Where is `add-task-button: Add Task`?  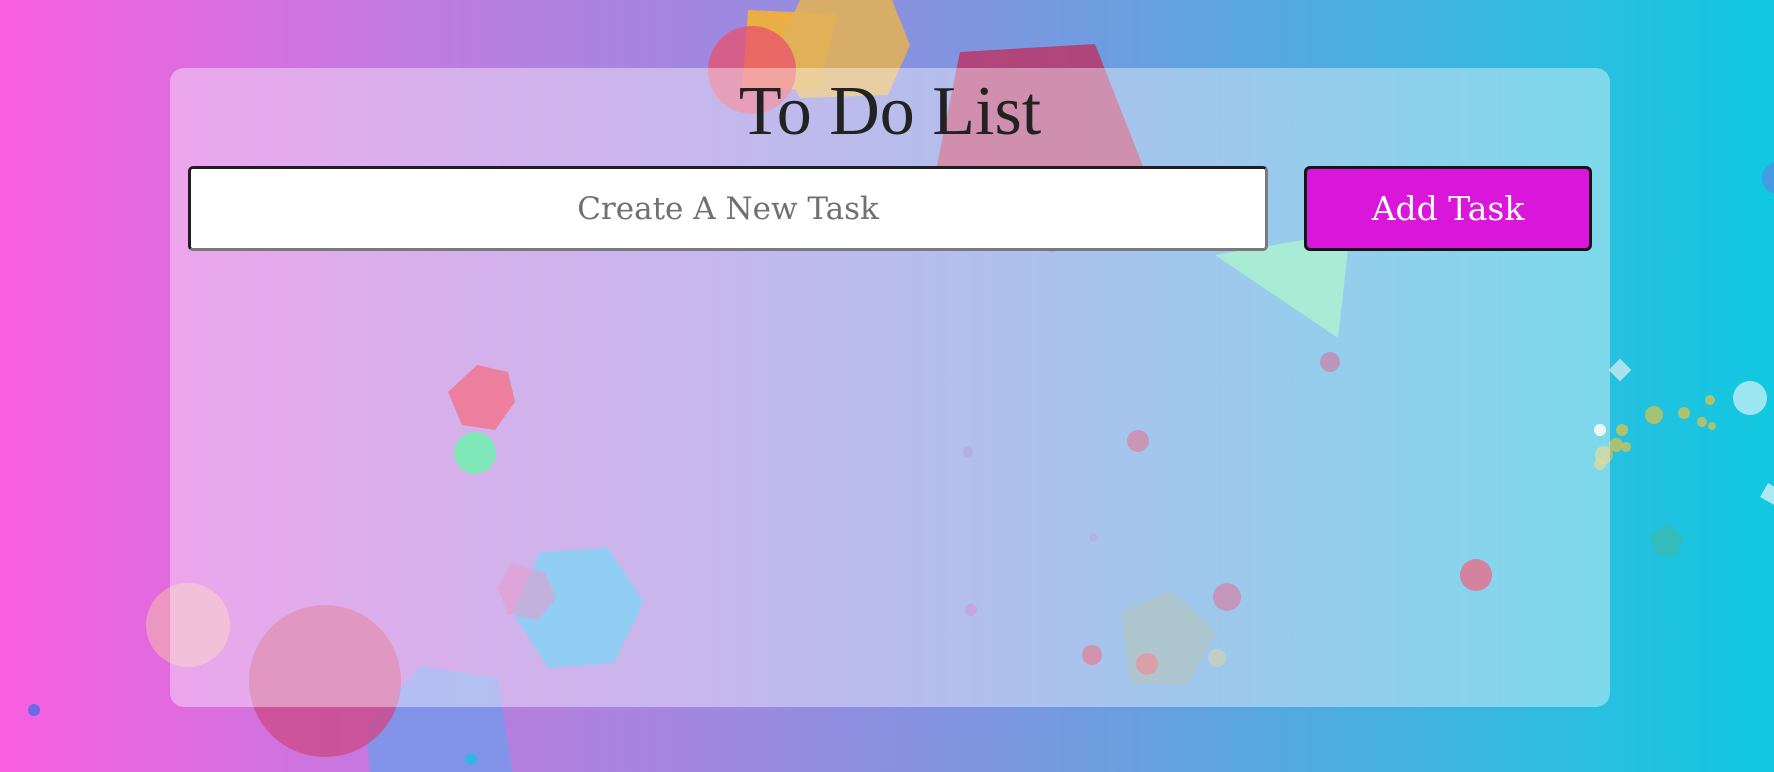 add-task-button: Add Task is located at coordinates (1448, 208).